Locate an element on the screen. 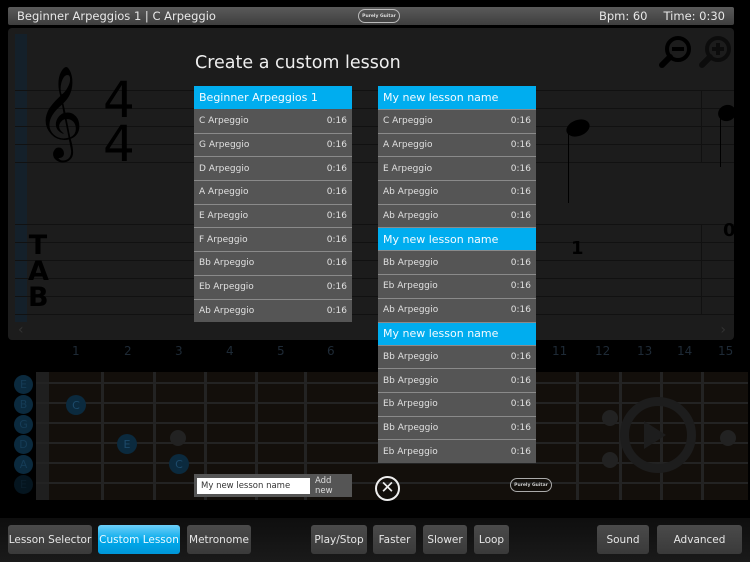 The width and height of the screenshot is (750, 562). scroll-right-arrow: › is located at coordinates (723, 330).